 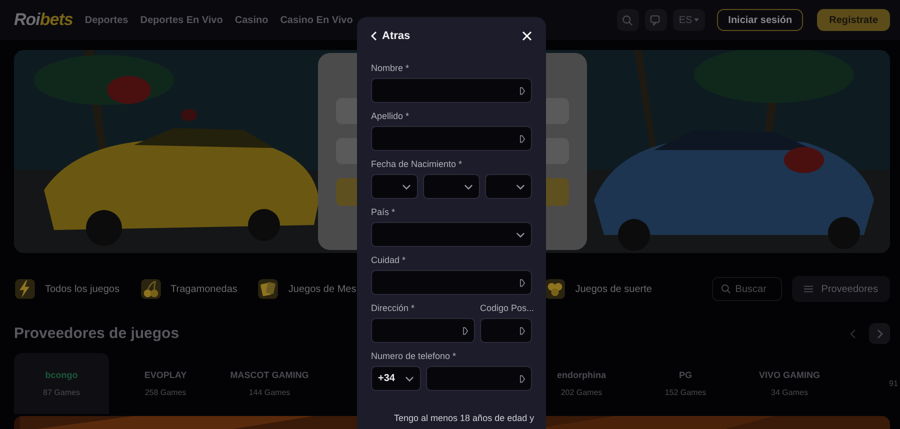 What do you see at coordinates (165, 375) in the screenshot?
I see `provider-logo: EVOPLAY` at bounding box center [165, 375].